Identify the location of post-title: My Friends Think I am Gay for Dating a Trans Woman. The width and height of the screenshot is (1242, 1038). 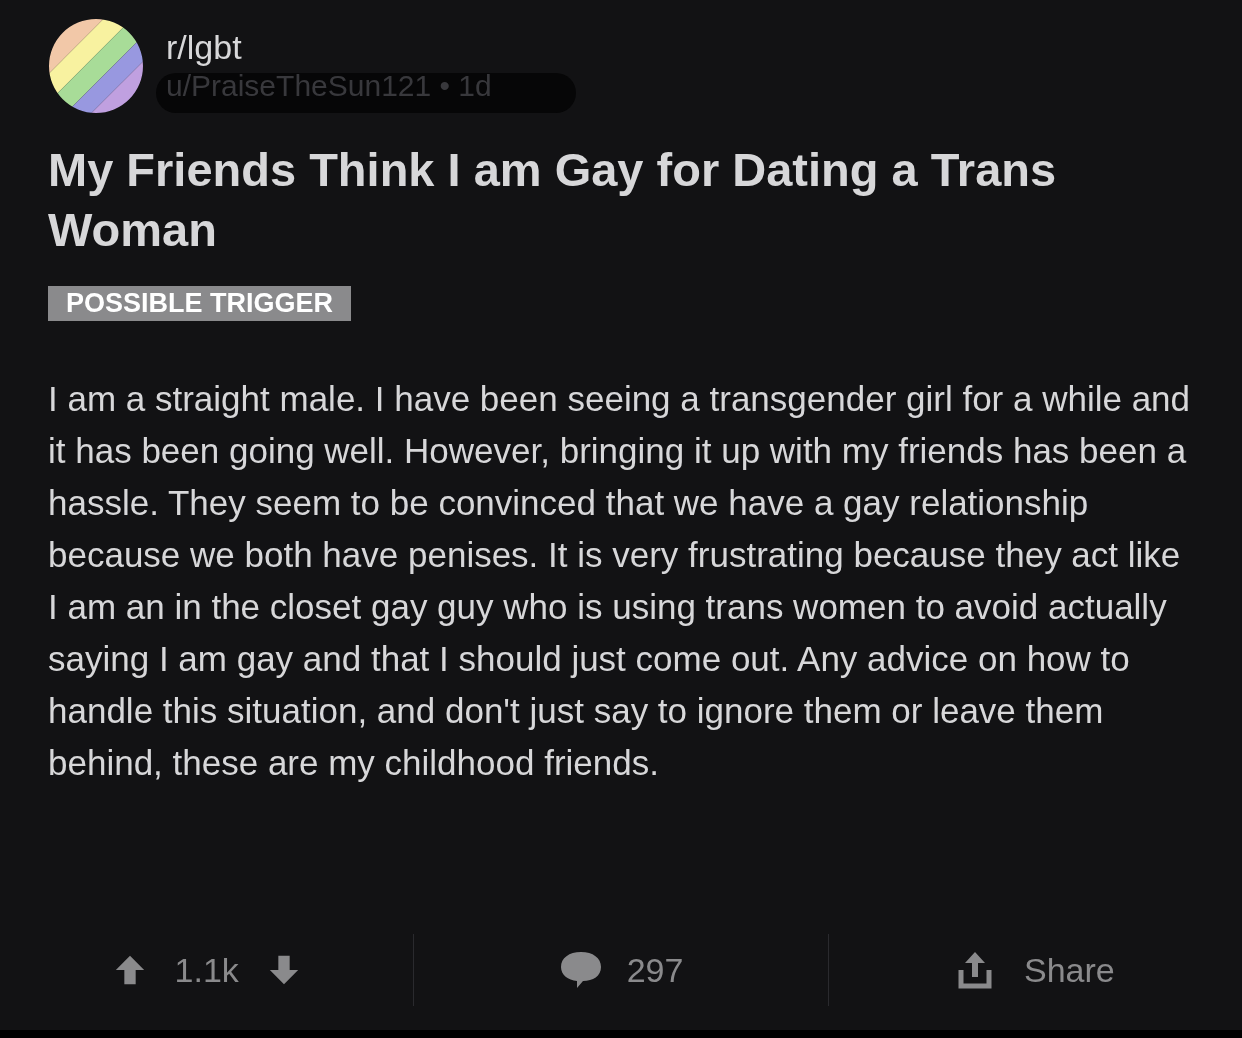
(553, 200).